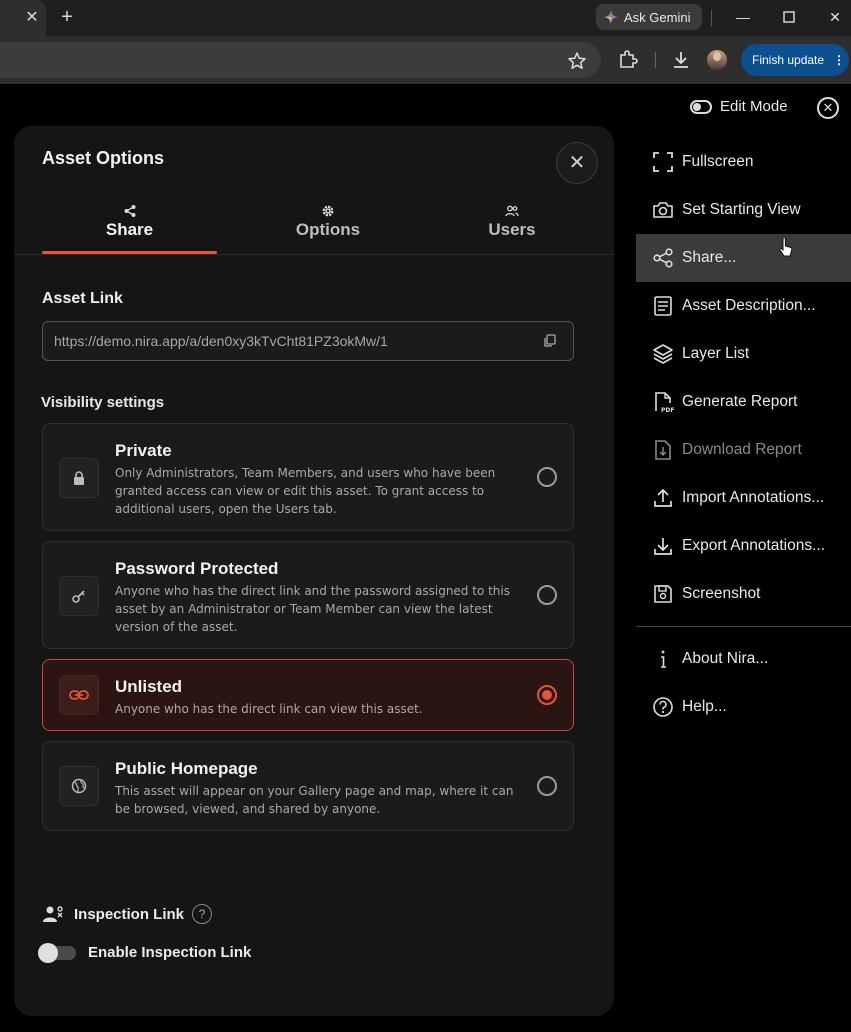 This screenshot has height=1032, width=851. I want to click on edit-mode-label: Edit Mode, so click(754, 106).